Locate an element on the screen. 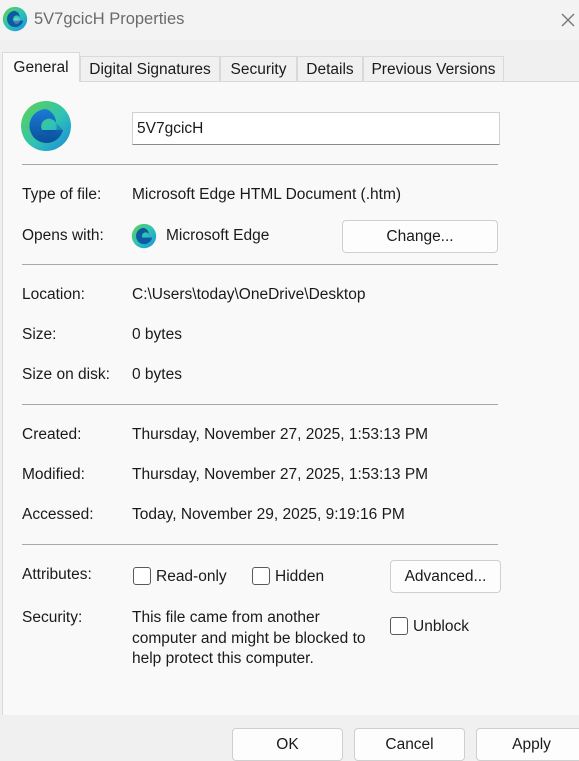  hidden-label: Hidden is located at coordinates (300, 576).